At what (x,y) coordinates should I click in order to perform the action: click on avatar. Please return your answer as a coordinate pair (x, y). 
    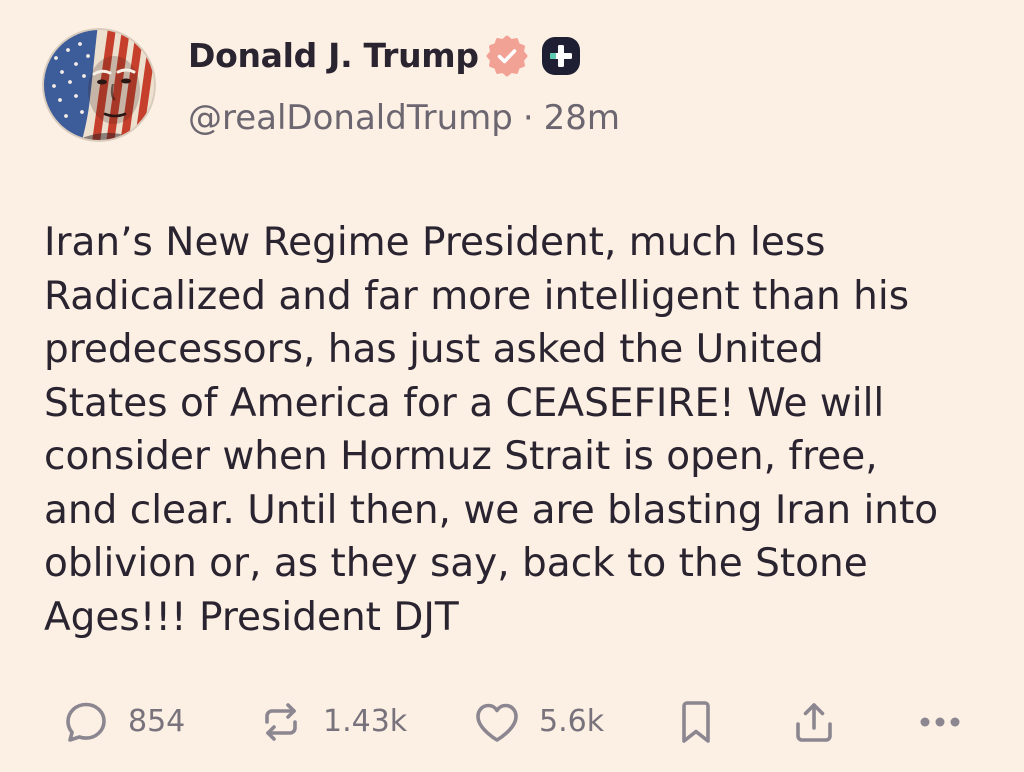
    Looking at the image, I should click on (99, 85).